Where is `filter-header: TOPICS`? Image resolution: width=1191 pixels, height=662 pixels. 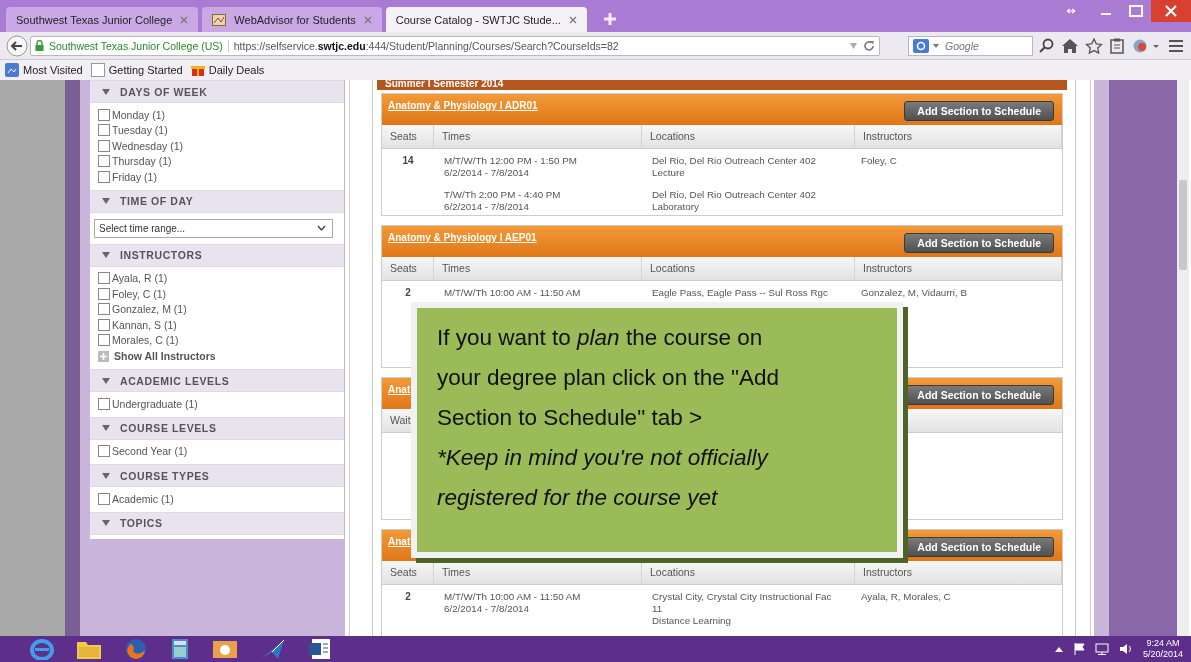 filter-header: TOPICS is located at coordinates (217, 523).